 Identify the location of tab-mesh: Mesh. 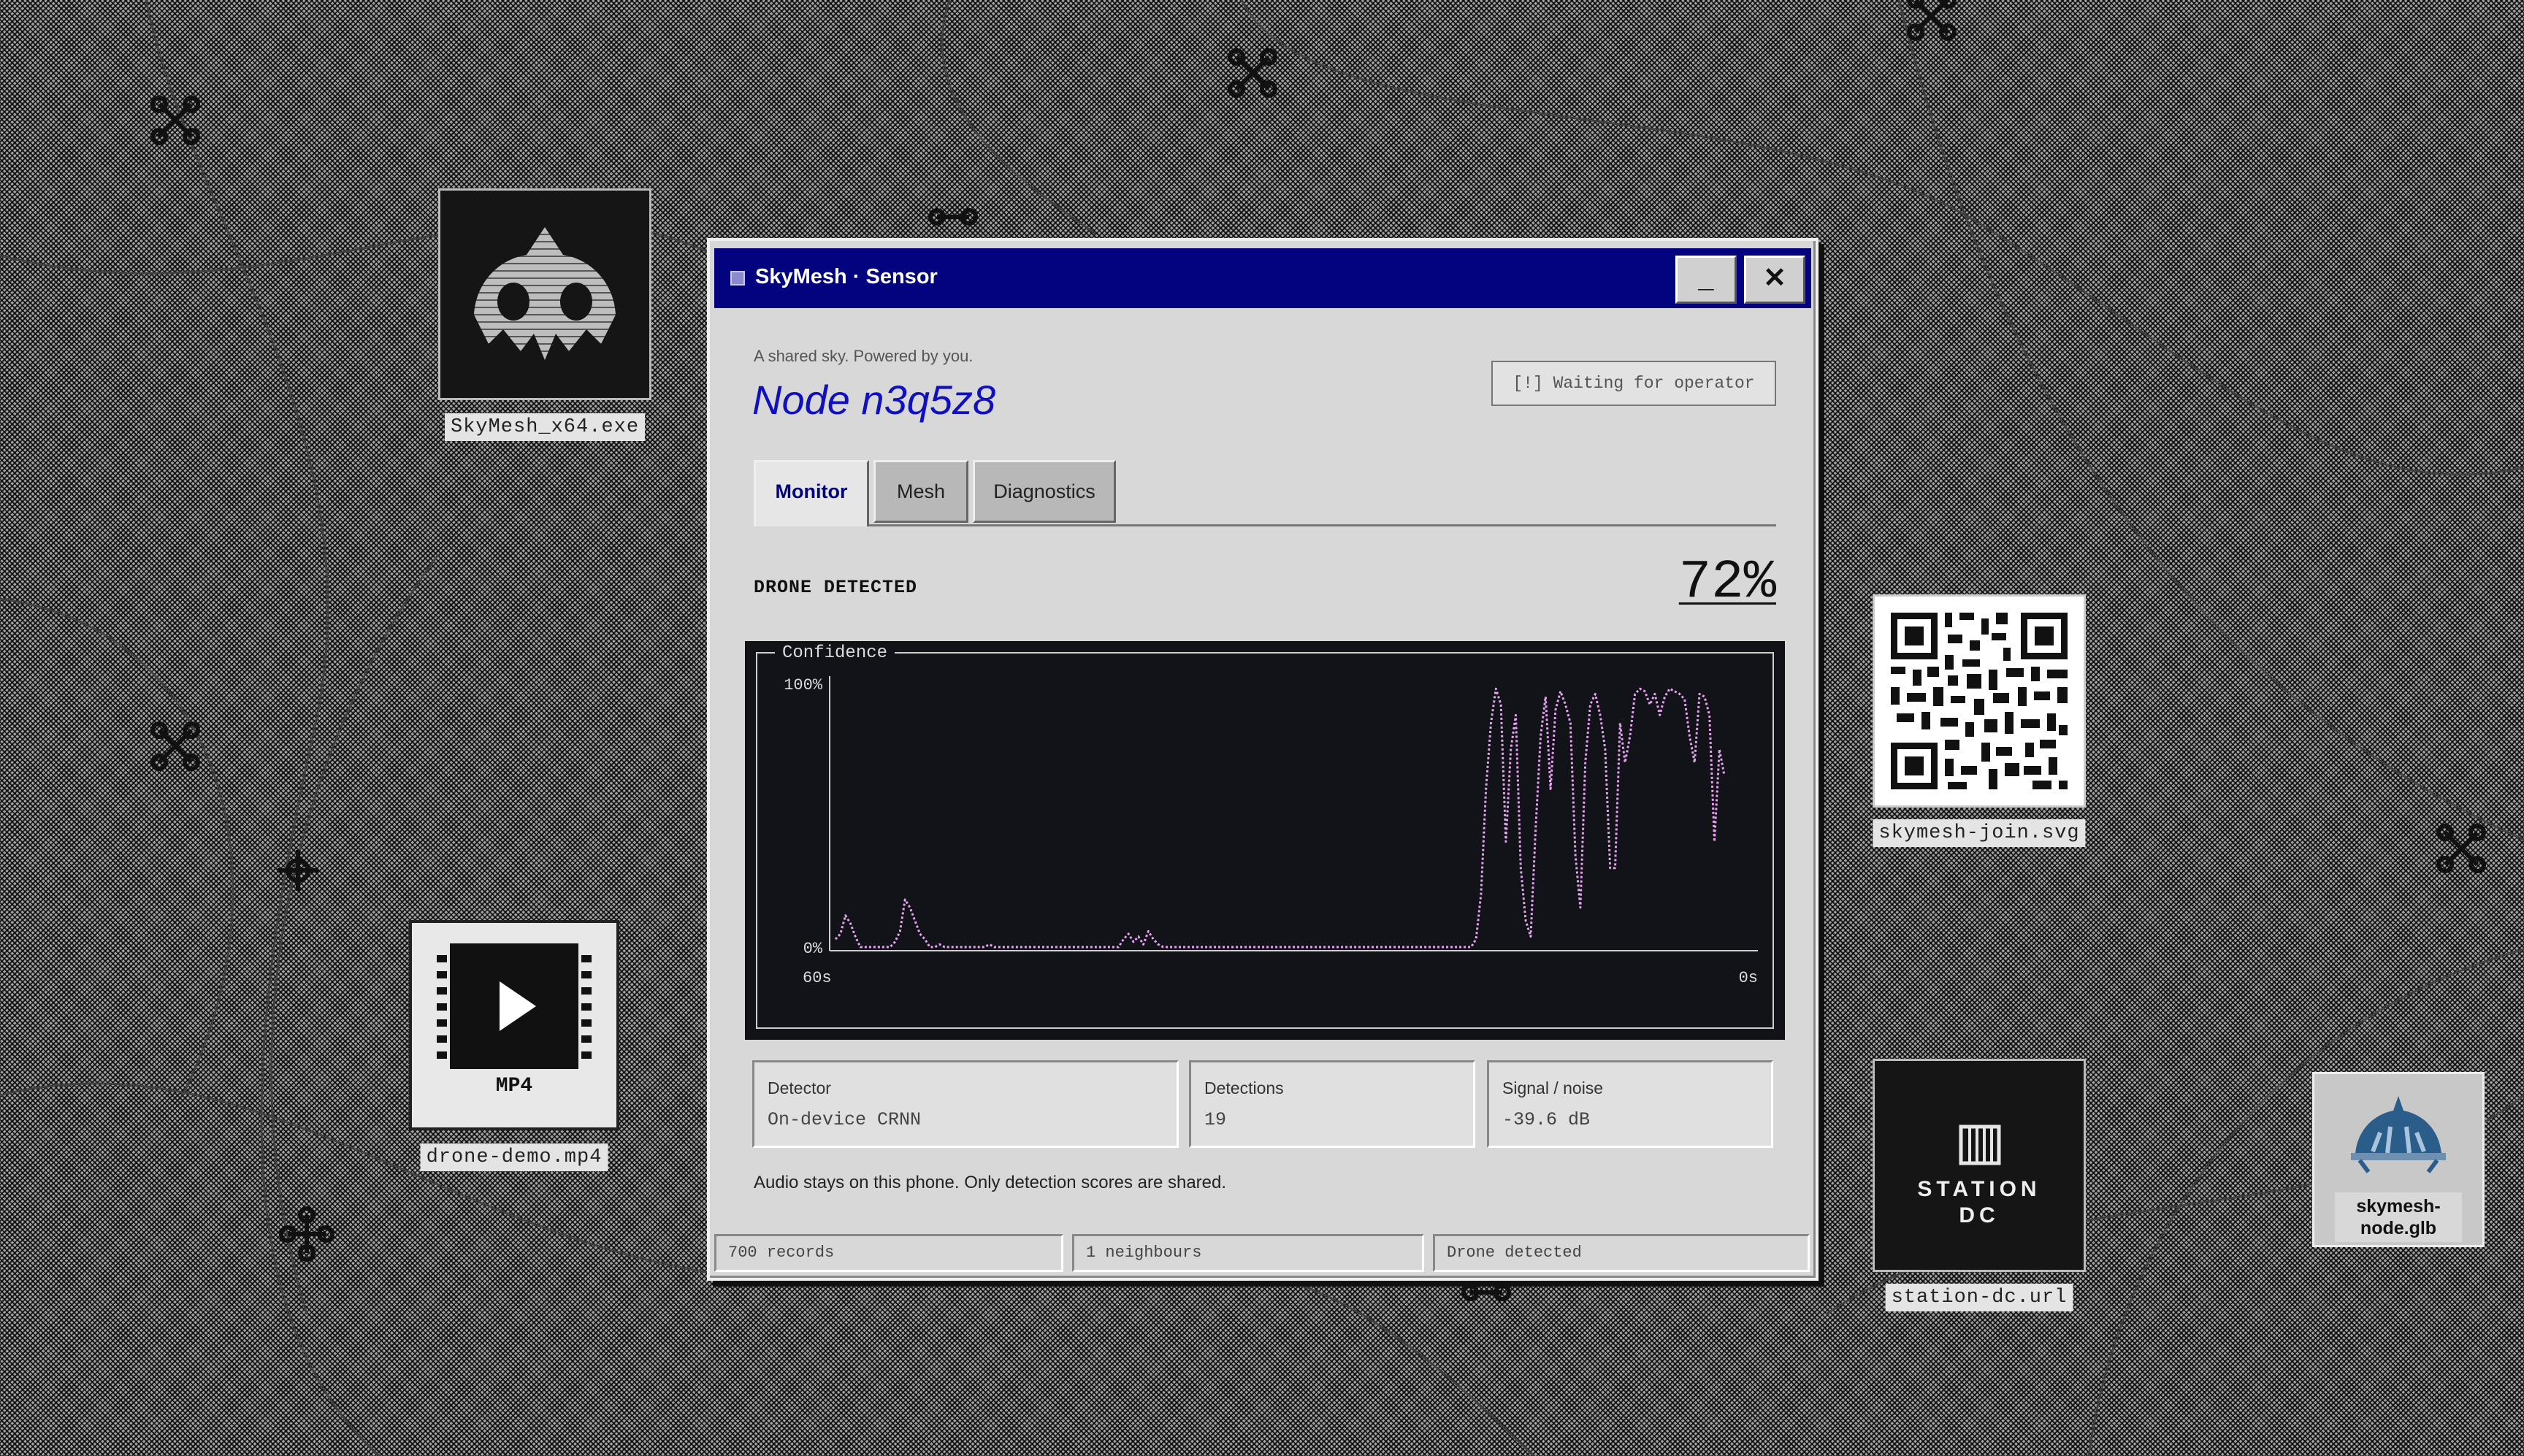
(920, 491).